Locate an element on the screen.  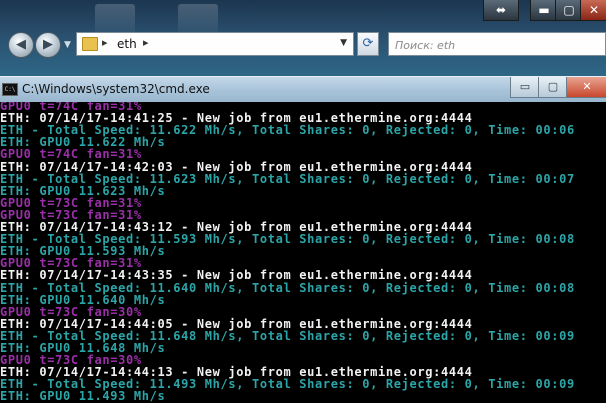
address-path: eth is located at coordinates (127, 44).